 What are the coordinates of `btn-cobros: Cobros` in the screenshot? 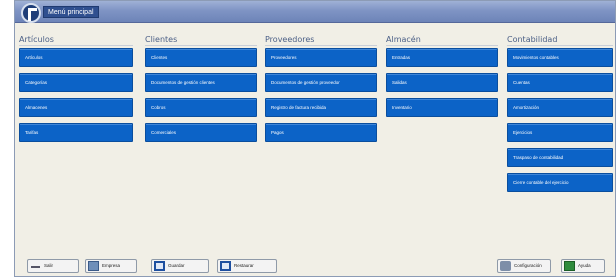 It's located at (201, 107).